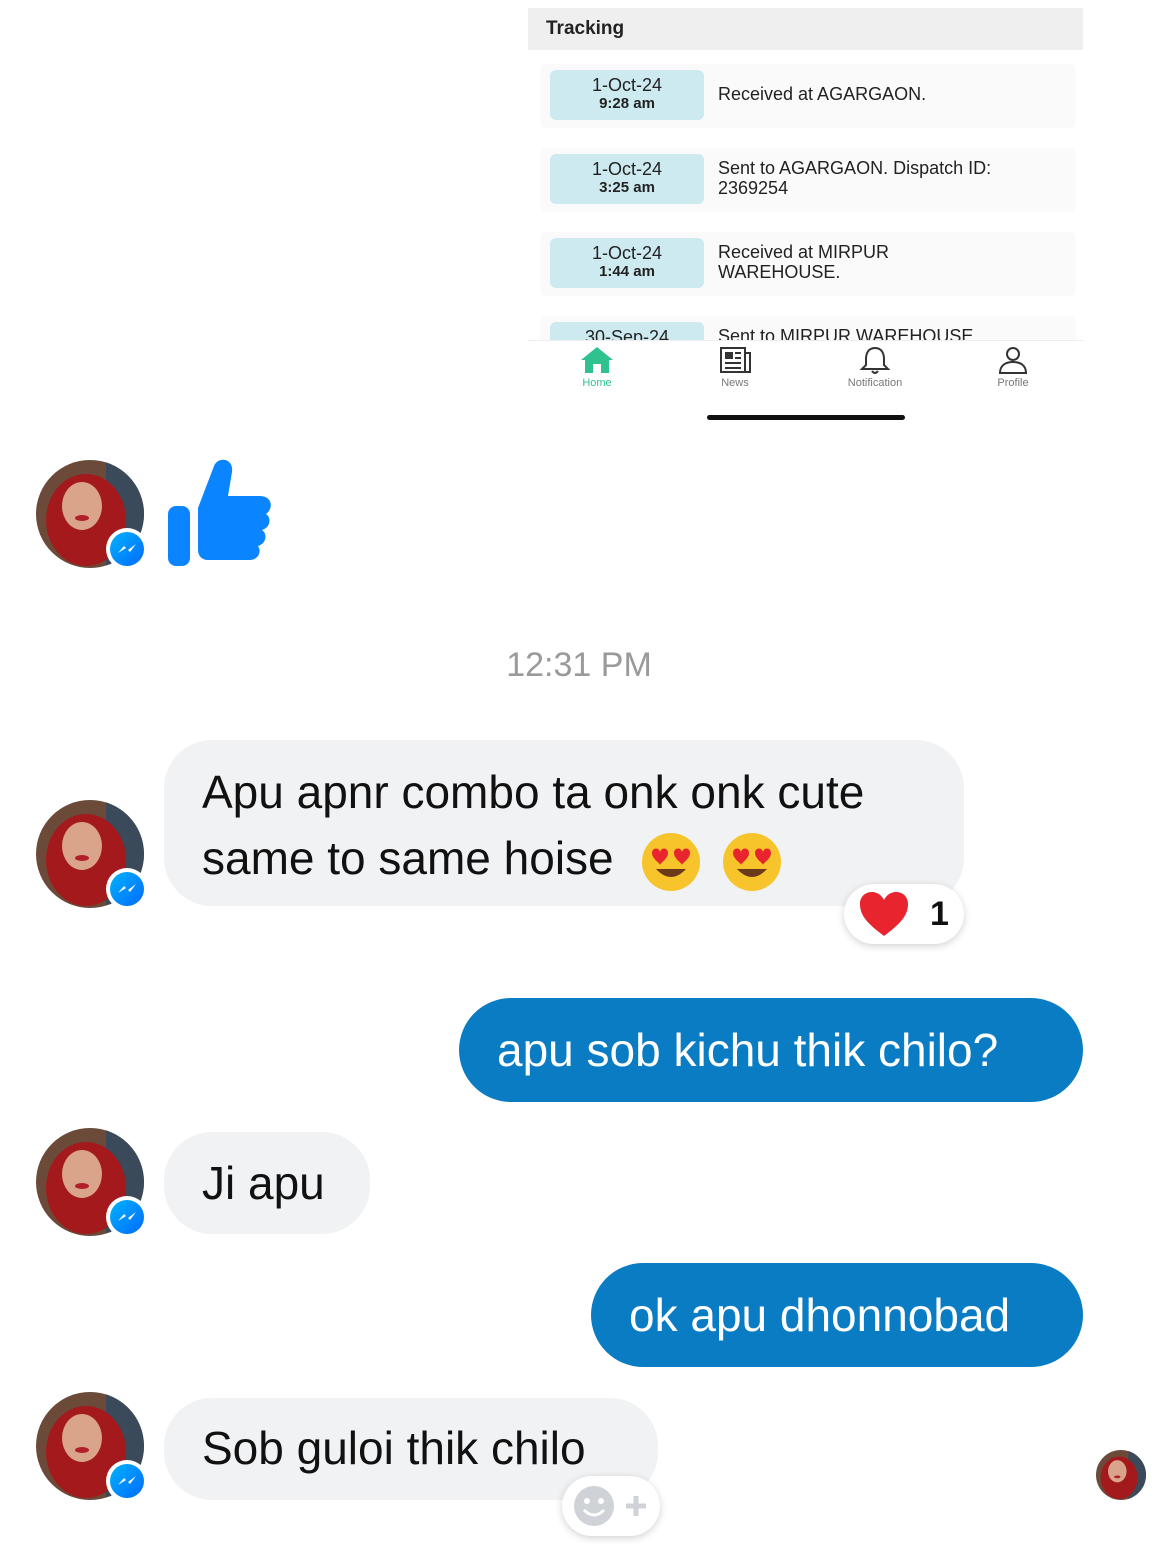 Image resolution: width=1158 pixels, height=1544 pixels. What do you see at coordinates (627, 271) in the screenshot?
I see `tracking-time: 1:44 am` at bounding box center [627, 271].